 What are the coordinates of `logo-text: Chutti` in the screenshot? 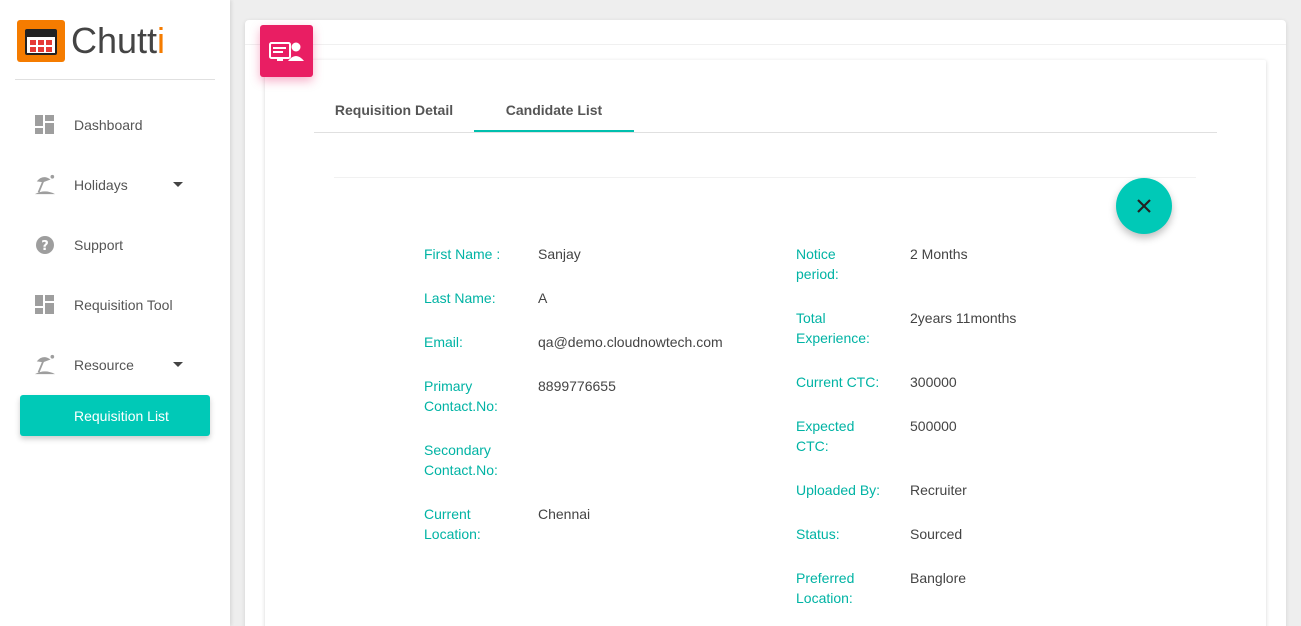 It's located at (118, 40).